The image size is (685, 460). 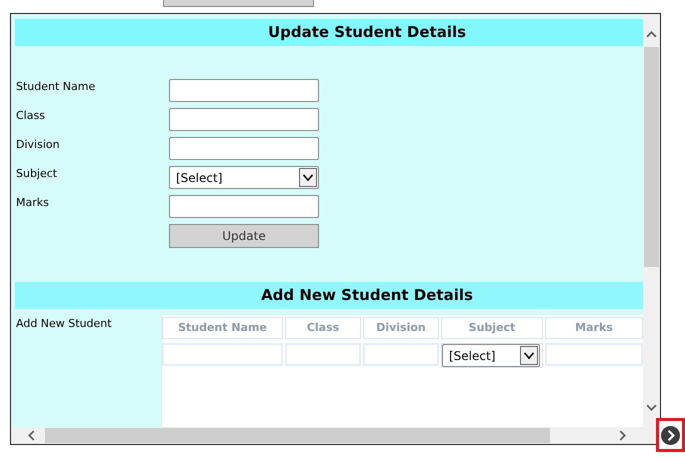 I want to click on field-label: Class, so click(x=30, y=116).